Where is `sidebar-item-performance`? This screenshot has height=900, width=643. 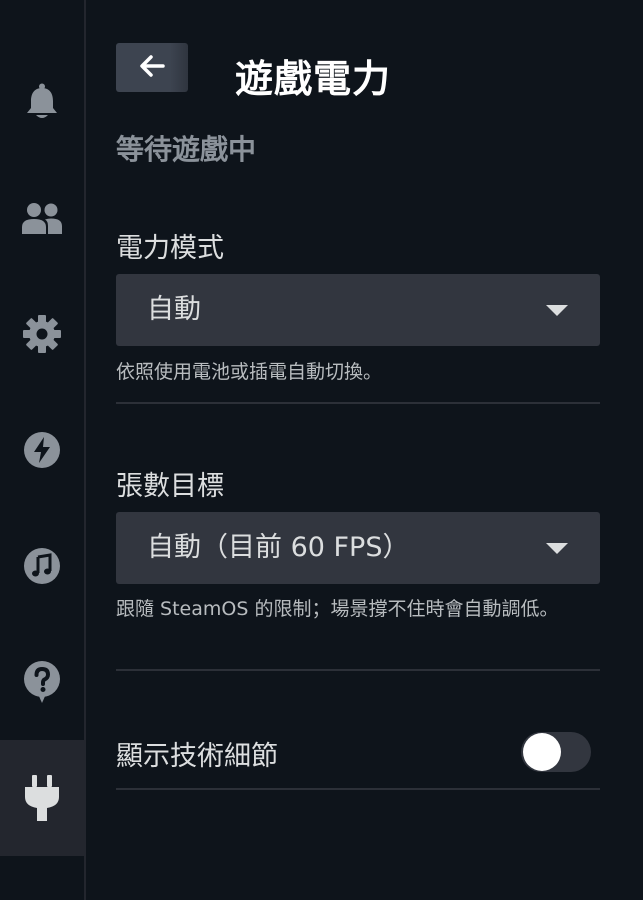
sidebar-item-performance is located at coordinates (42, 450).